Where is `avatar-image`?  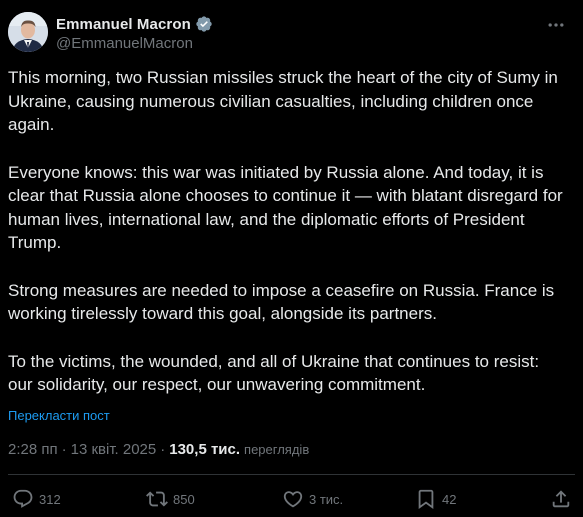 avatar-image is located at coordinates (28, 32).